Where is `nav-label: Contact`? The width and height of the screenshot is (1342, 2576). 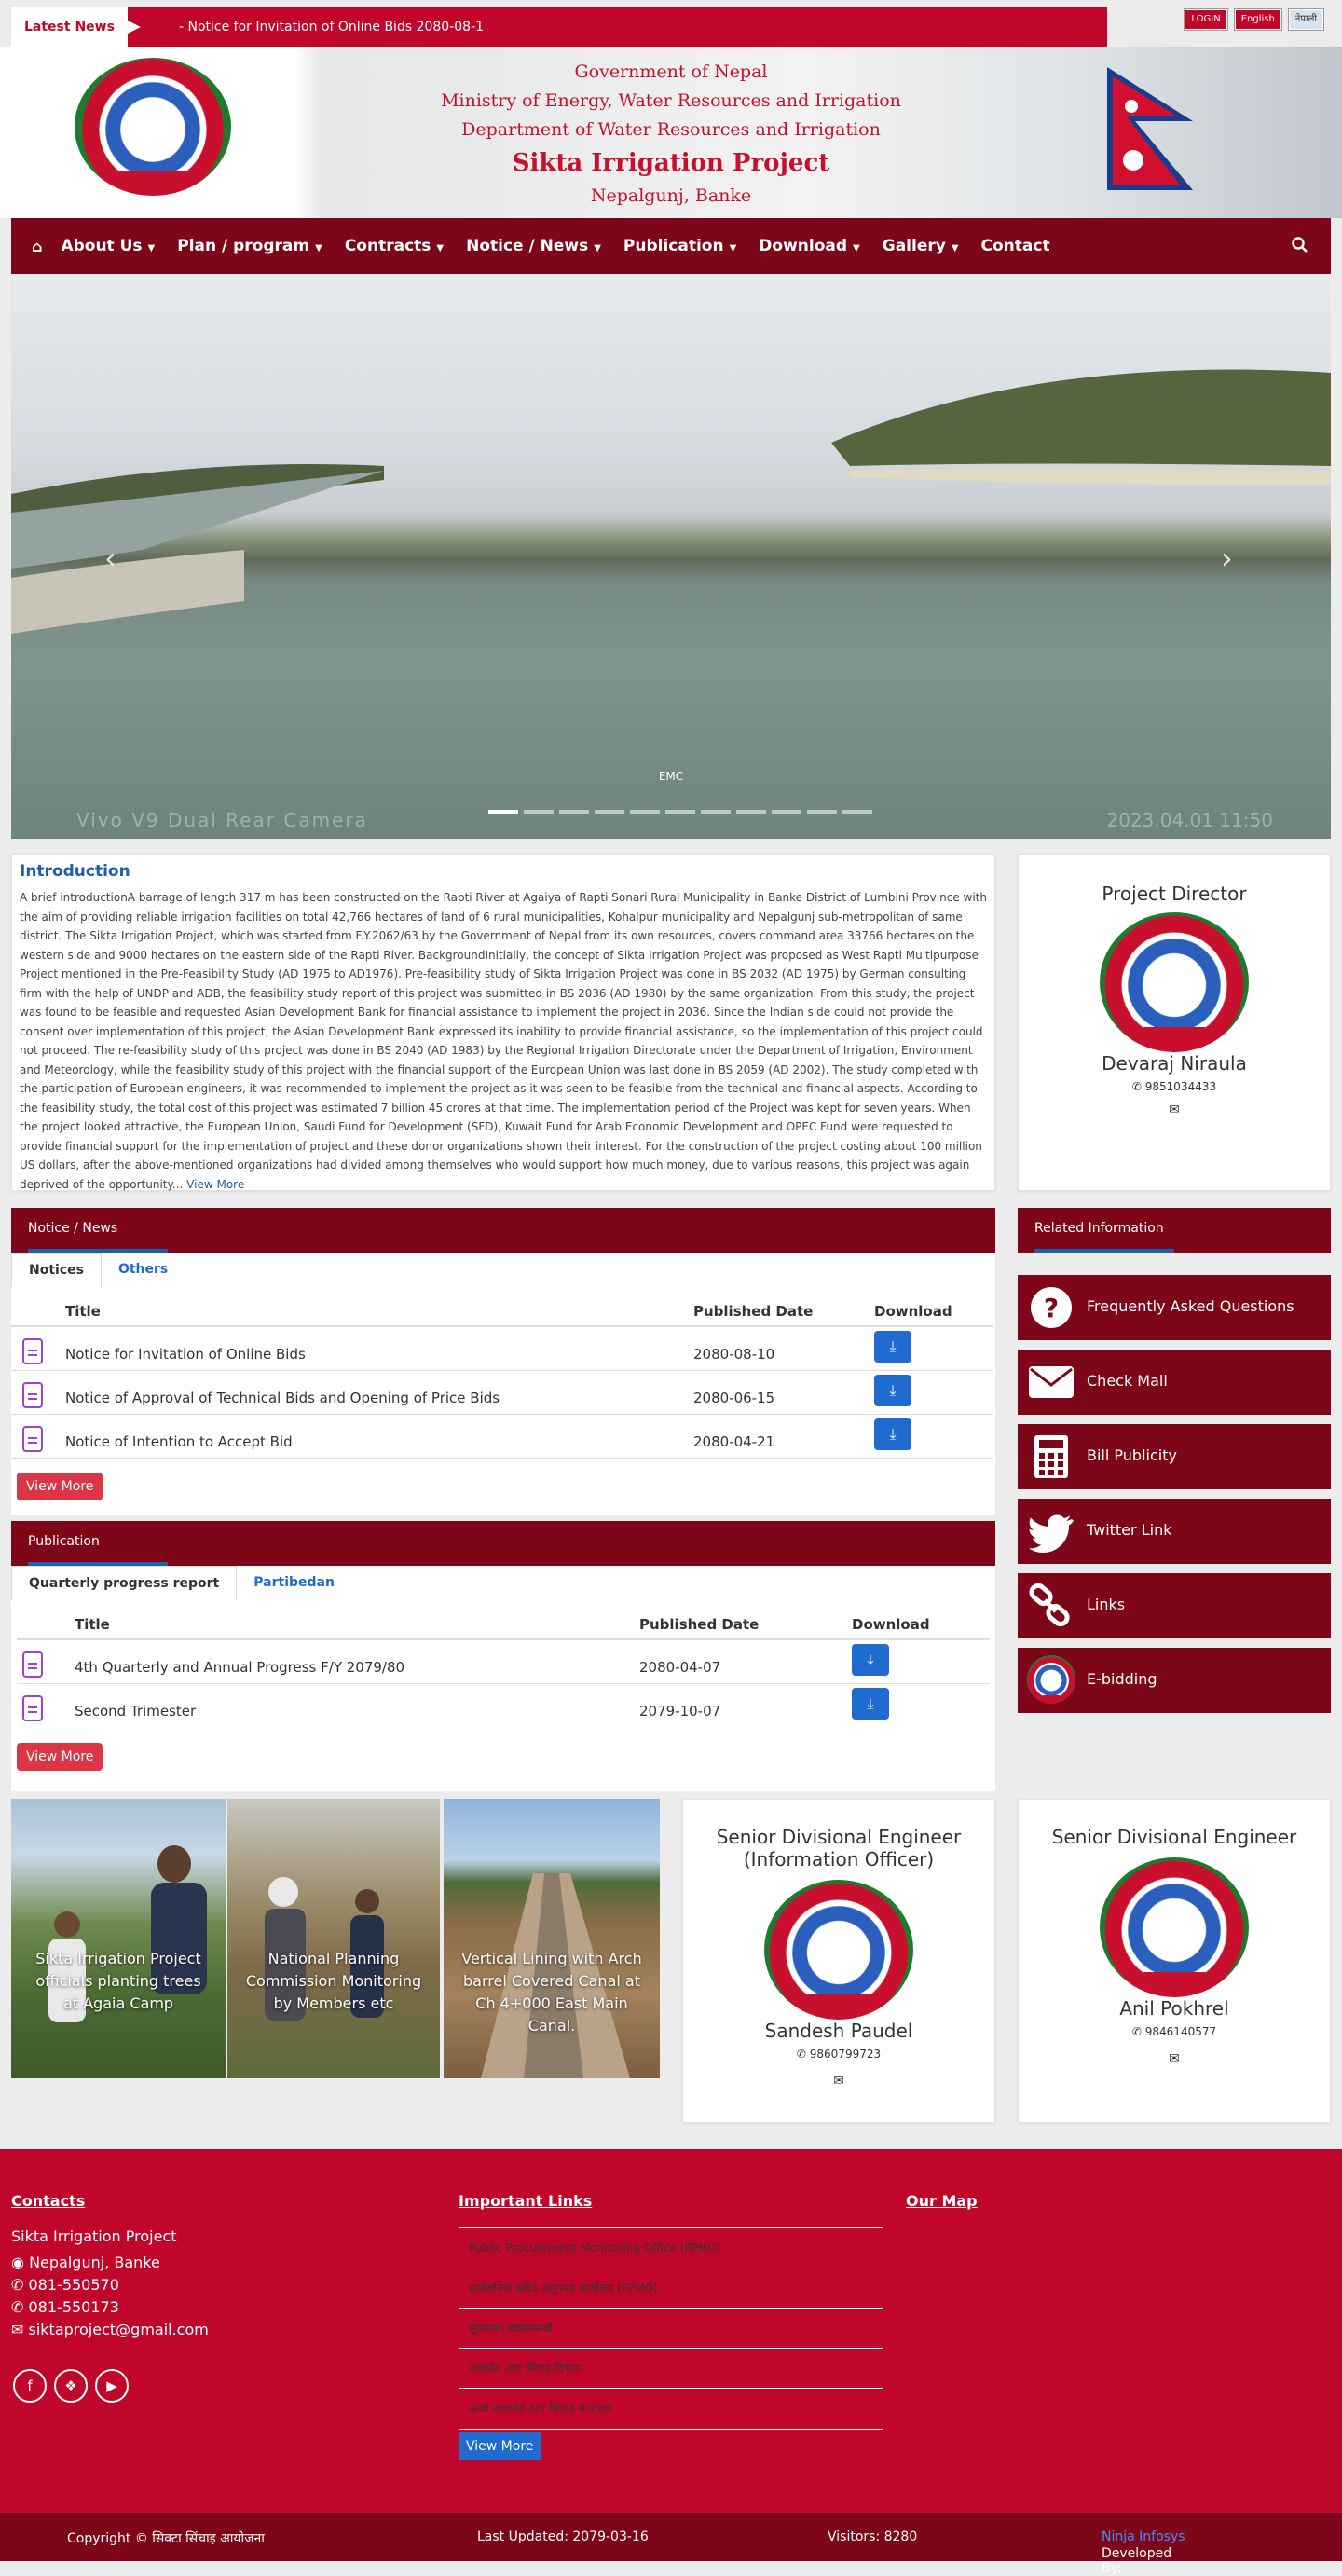
nav-label: Contact is located at coordinates (1015, 246).